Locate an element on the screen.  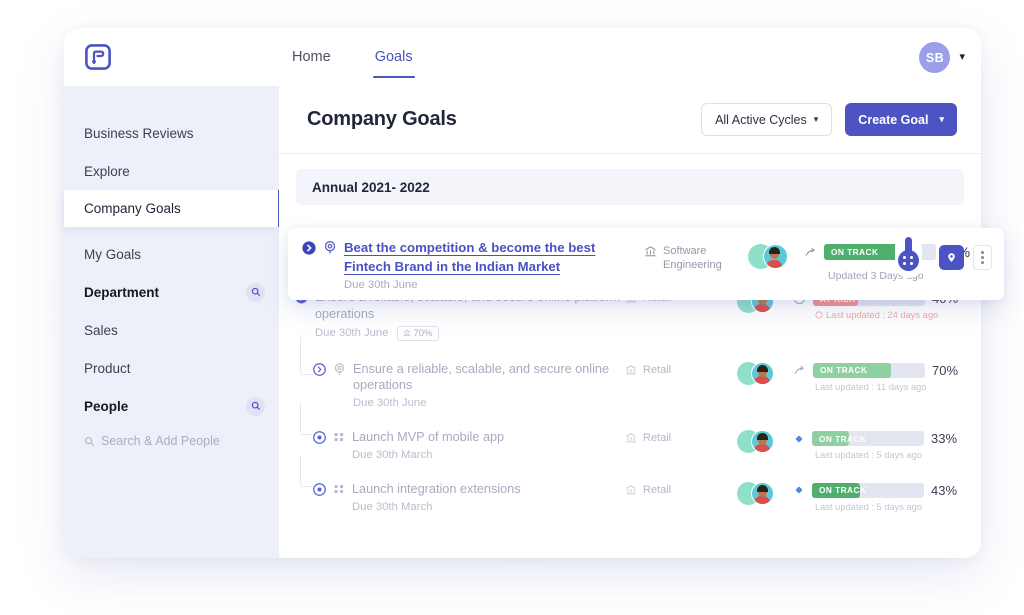
featured-goal-owners is located at coordinates (776, 254).